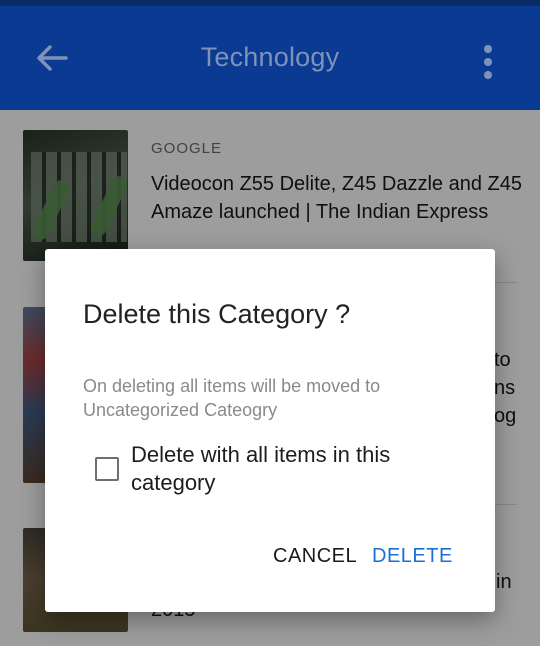 The width and height of the screenshot is (540, 646). I want to click on delete-all-items-checkbox, so click(107, 469).